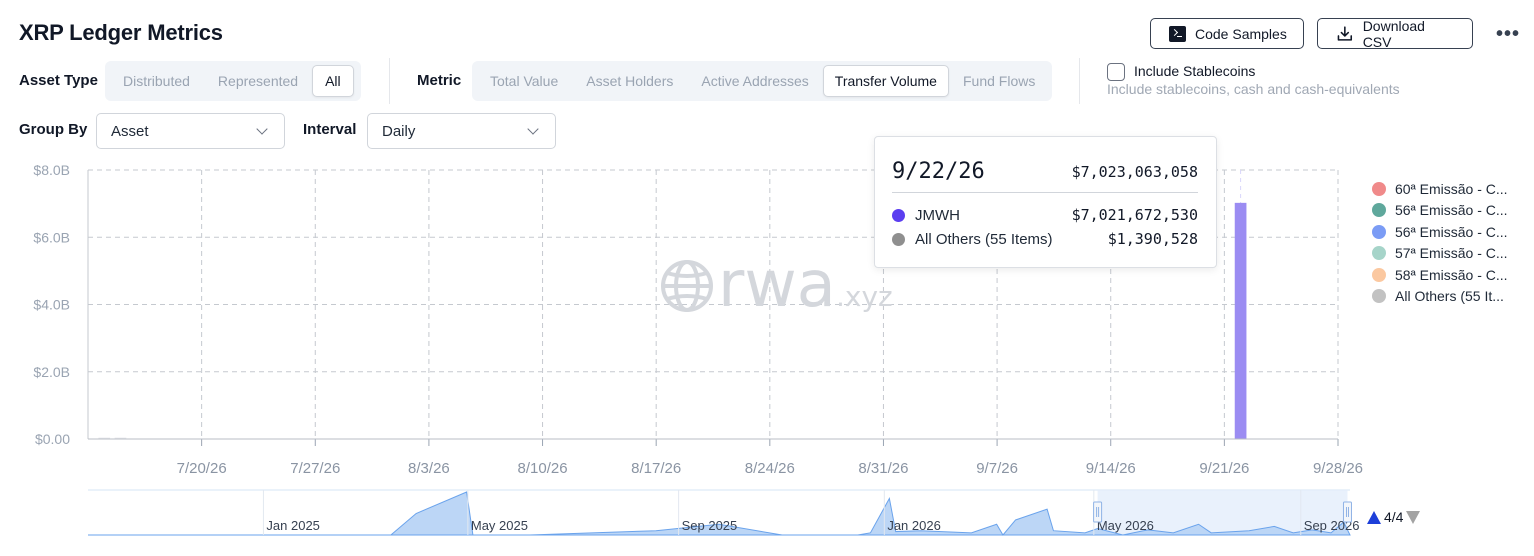  I want to click on x-tick-label: 9/7/26, so click(997, 468).